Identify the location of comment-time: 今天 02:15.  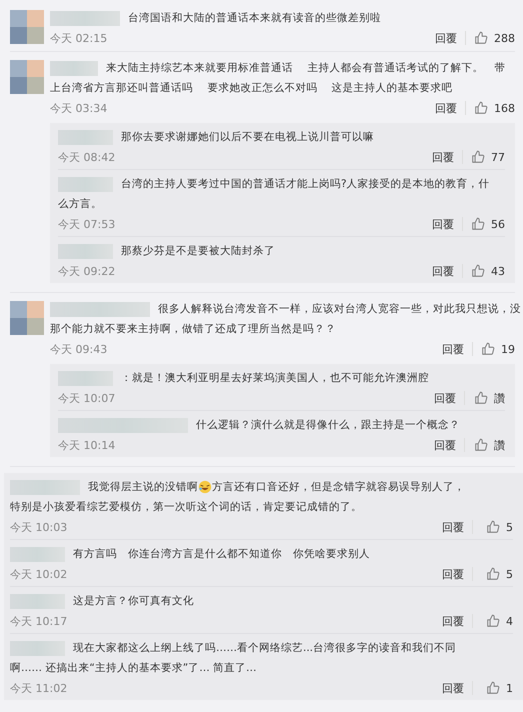
(79, 38).